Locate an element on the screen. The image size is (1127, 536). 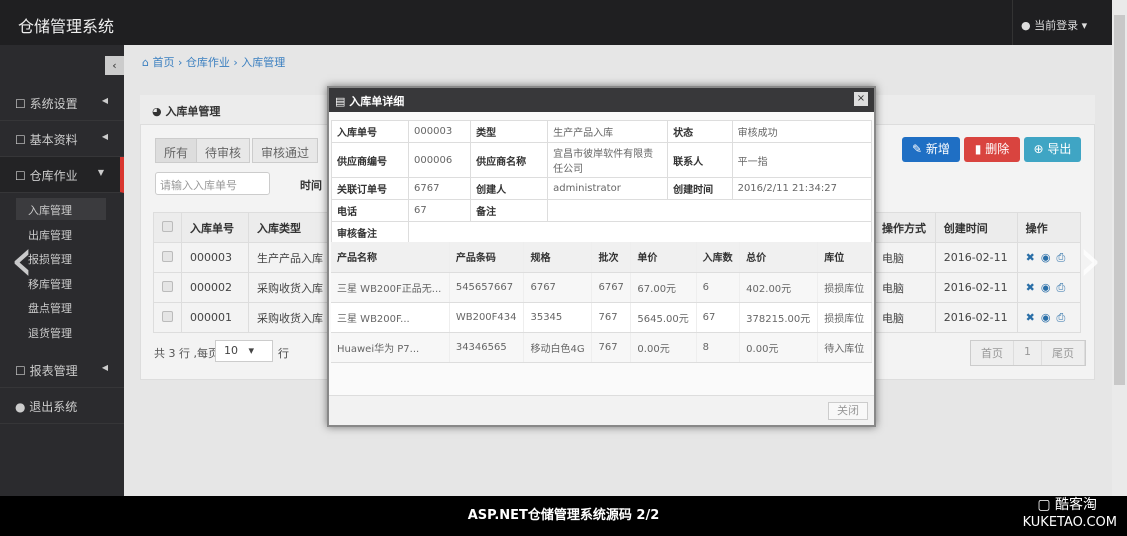
page-1-button: 1 is located at coordinates (1028, 353).